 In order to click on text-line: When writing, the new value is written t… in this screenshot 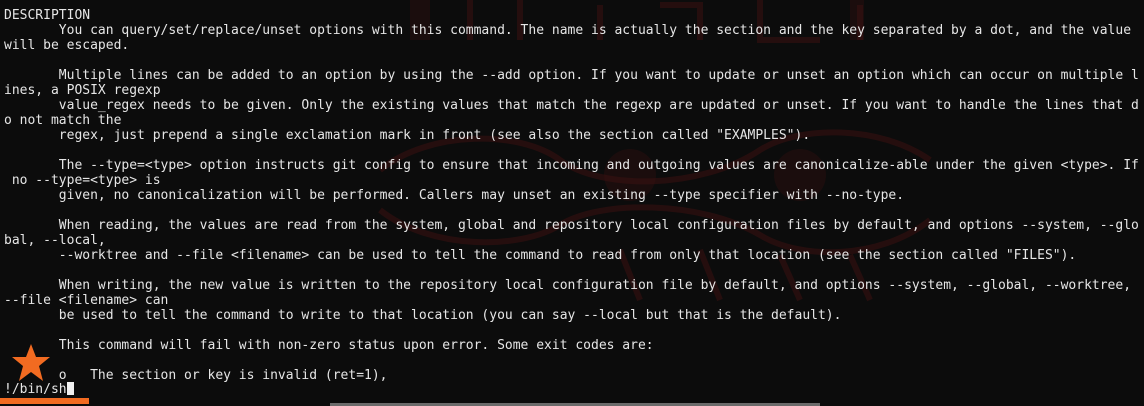, I will do `click(568, 285)`.